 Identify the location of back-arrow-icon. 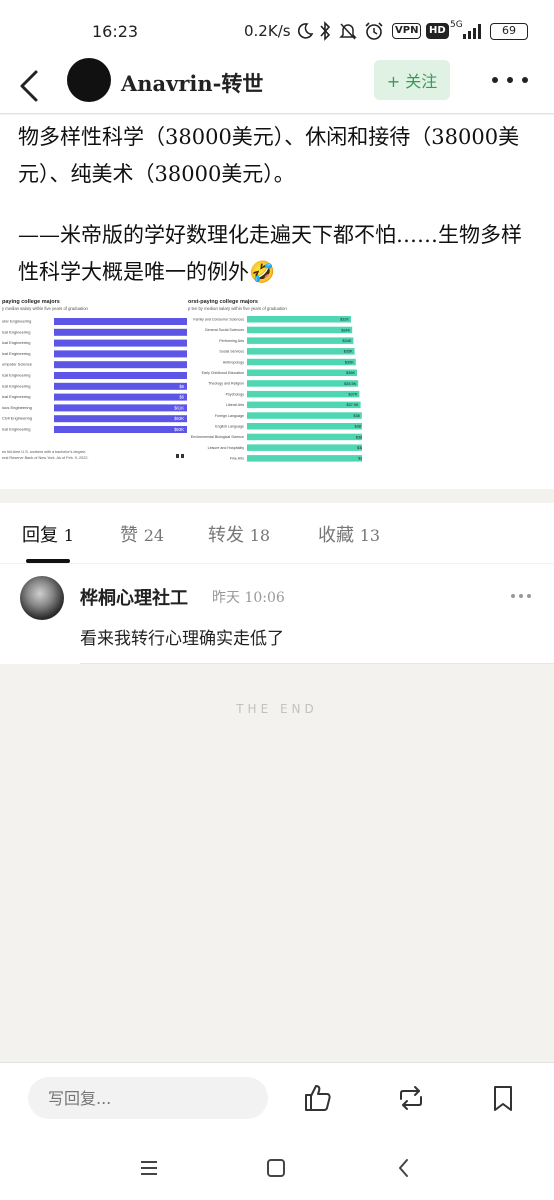
(30, 86).